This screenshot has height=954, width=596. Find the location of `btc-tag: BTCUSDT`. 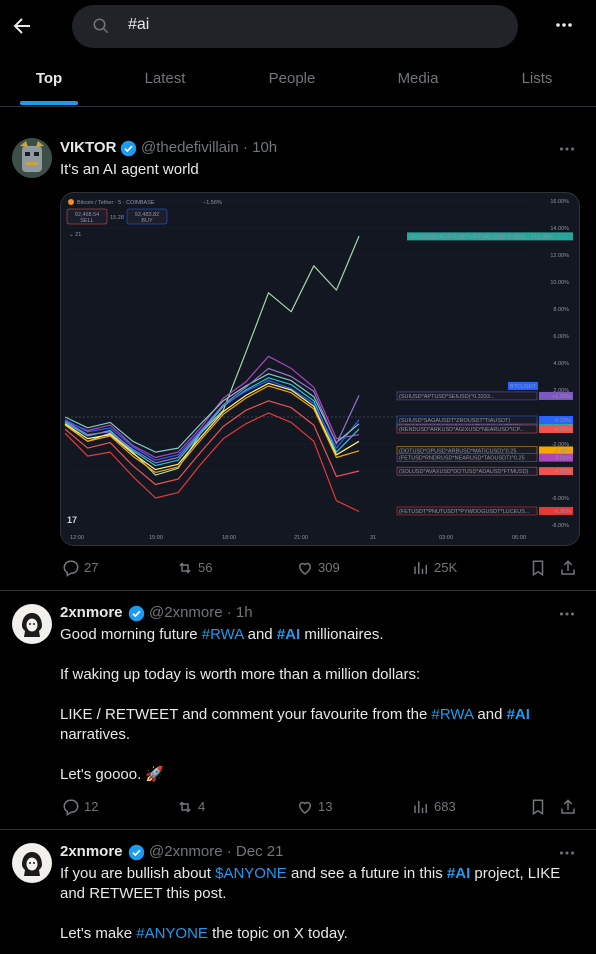

btc-tag: BTCUSDT is located at coordinates (523, 387).